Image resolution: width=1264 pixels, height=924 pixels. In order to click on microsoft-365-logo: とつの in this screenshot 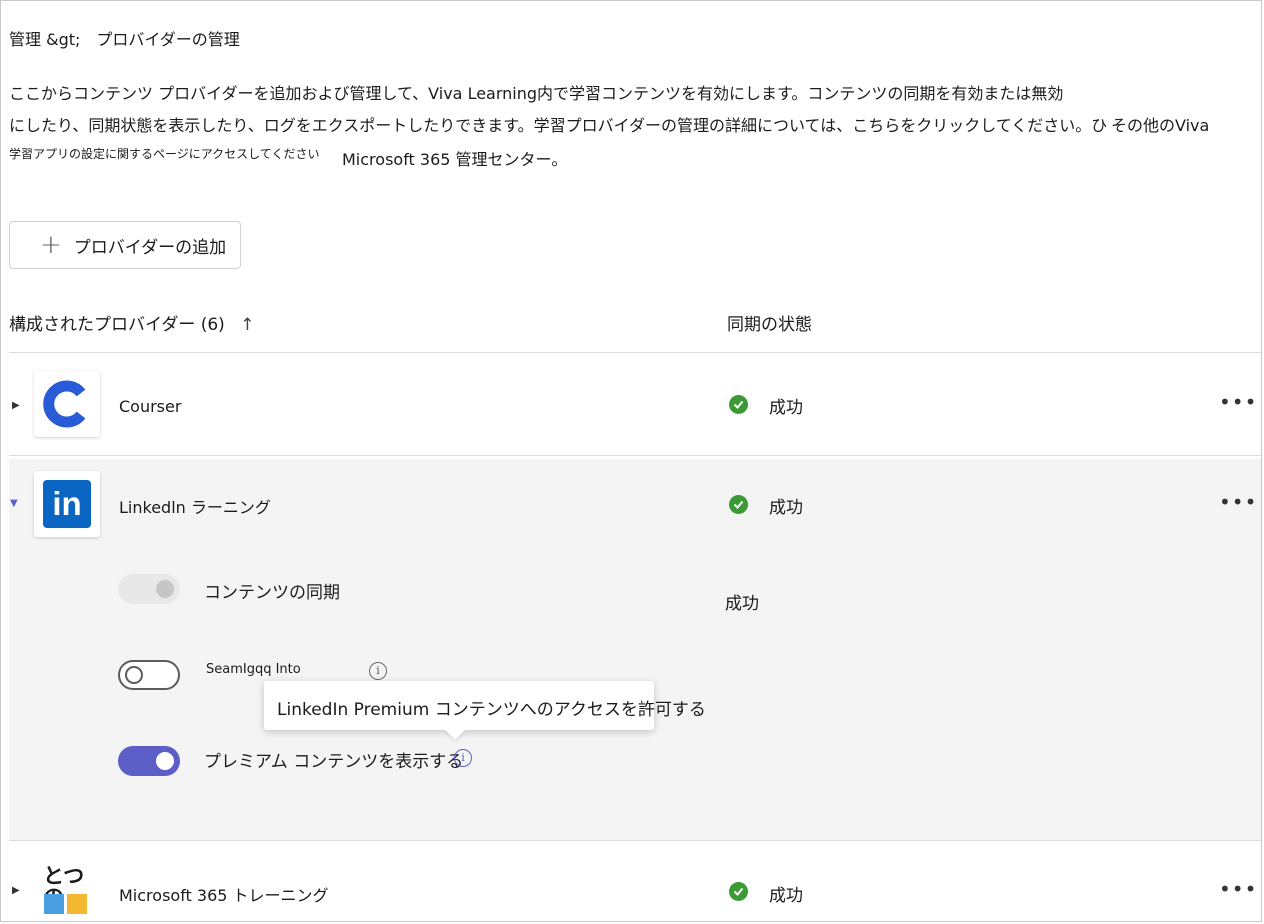, I will do `click(67, 889)`.